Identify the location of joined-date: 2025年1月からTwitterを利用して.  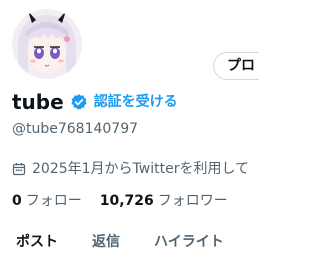
(130, 169).